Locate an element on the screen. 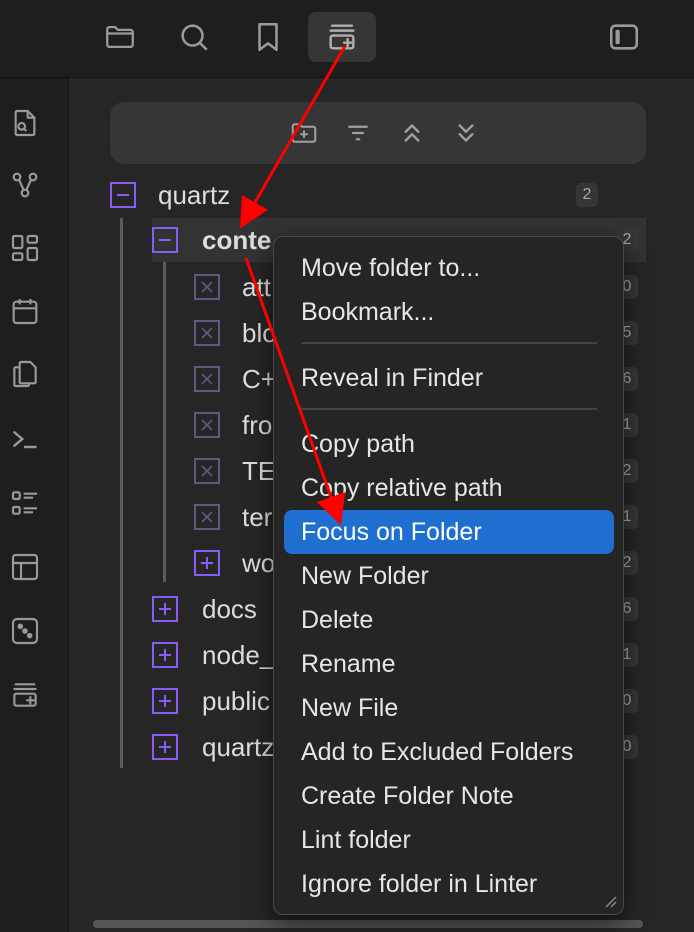 The width and height of the screenshot is (694, 932). menu-item-focus-on-folder: Focus on Folder is located at coordinates (449, 532).